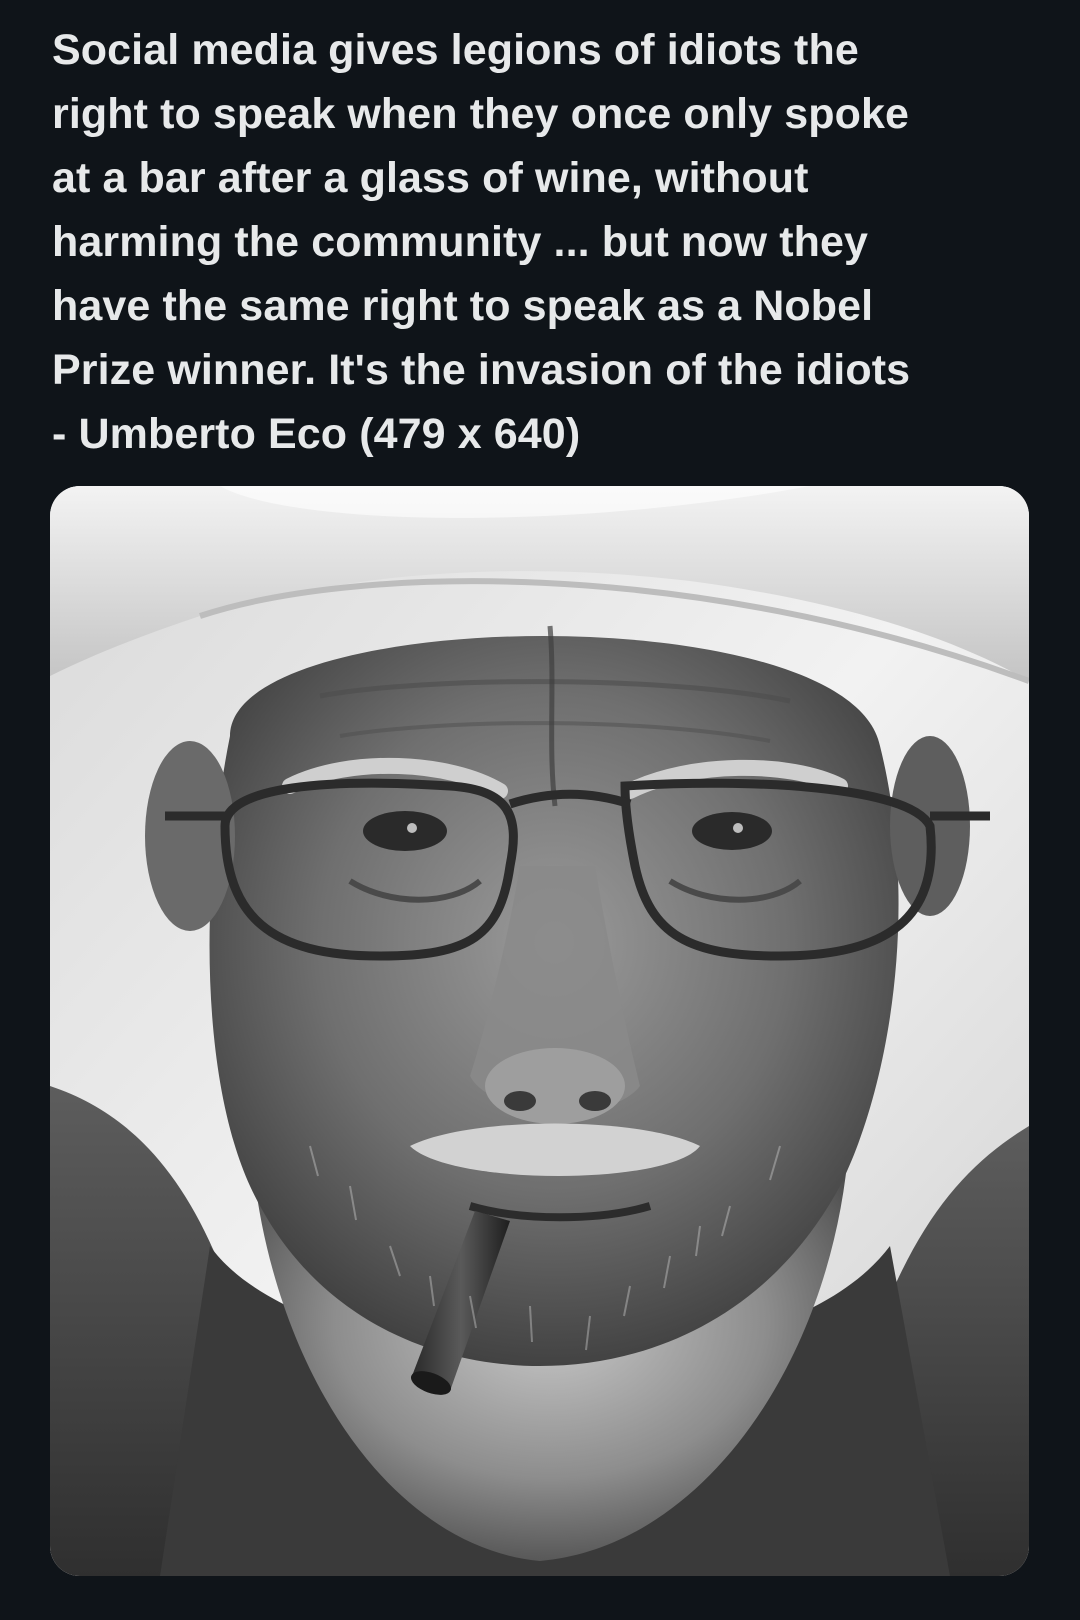 Image resolution: width=1080 pixels, height=1620 pixels. What do you see at coordinates (481, 114) in the screenshot?
I see `post-text-line: right to speak when they once only spoke` at bounding box center [481, 114].